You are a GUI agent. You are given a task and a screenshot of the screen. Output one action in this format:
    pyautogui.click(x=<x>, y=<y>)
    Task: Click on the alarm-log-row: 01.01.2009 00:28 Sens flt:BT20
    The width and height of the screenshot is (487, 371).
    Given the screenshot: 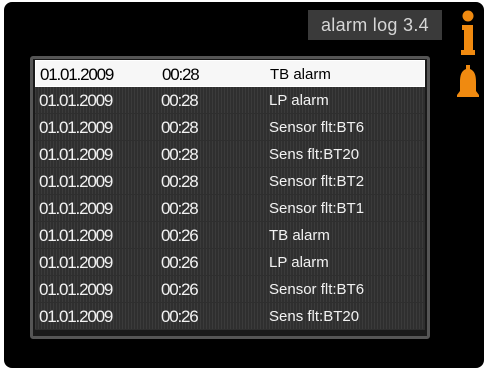 What is the action you would take?
    pyautogui.click(x=230, y=154)
    